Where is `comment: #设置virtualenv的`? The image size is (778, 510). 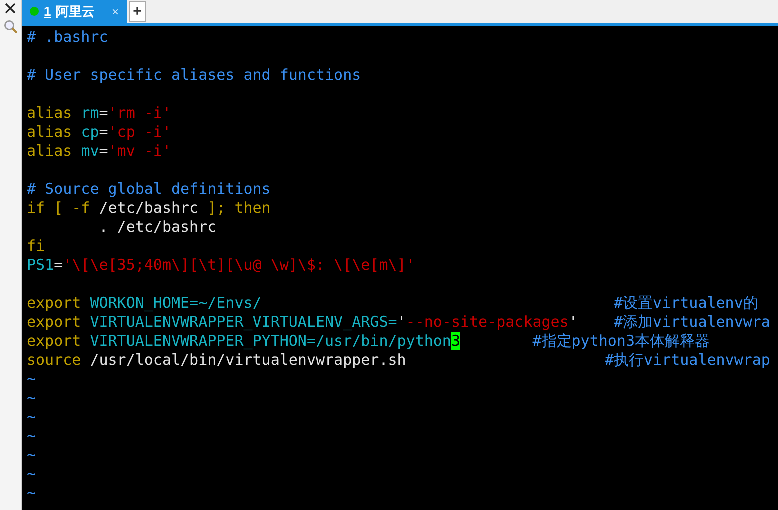 comment: #设置virtualenv的 is located at coordinates (686, 303).